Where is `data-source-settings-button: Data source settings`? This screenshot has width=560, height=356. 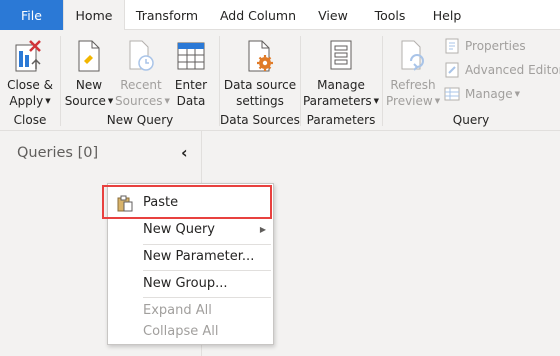 data-source-settings-button: Data source settings is located at coordinates (260, 74).